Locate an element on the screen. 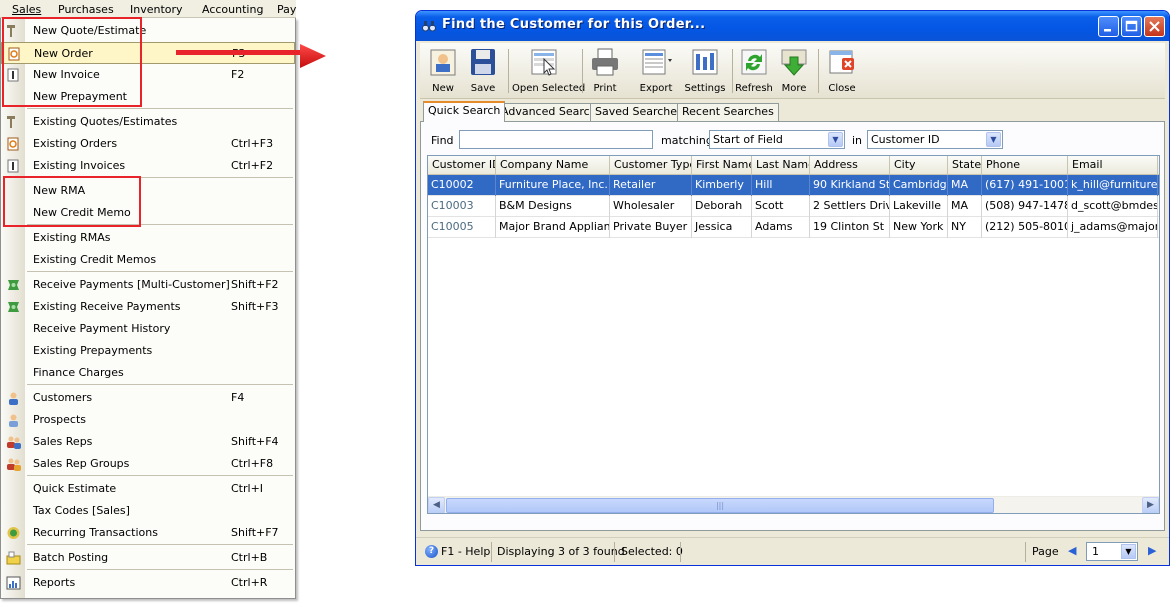 This screenshot has width=1176, height=610. column-header-first-name: First Name is located at coordinates (722, 165).